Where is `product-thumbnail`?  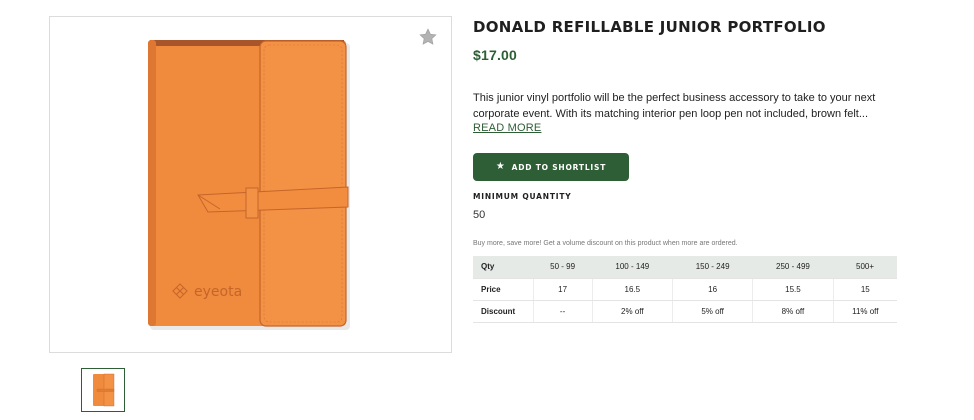 product-thumbnail is located at coordinates (103, 390).